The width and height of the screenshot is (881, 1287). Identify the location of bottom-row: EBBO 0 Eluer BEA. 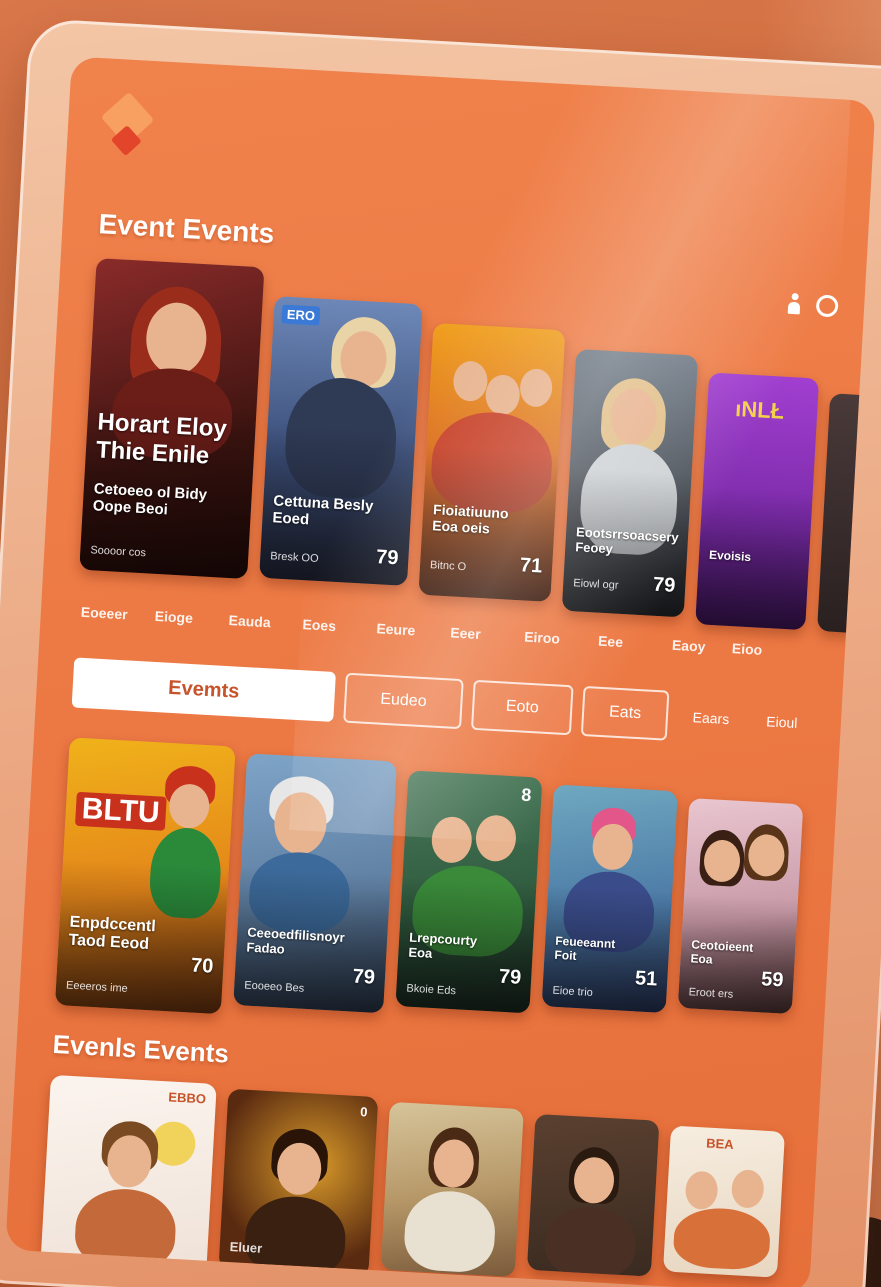
(412, 1180).